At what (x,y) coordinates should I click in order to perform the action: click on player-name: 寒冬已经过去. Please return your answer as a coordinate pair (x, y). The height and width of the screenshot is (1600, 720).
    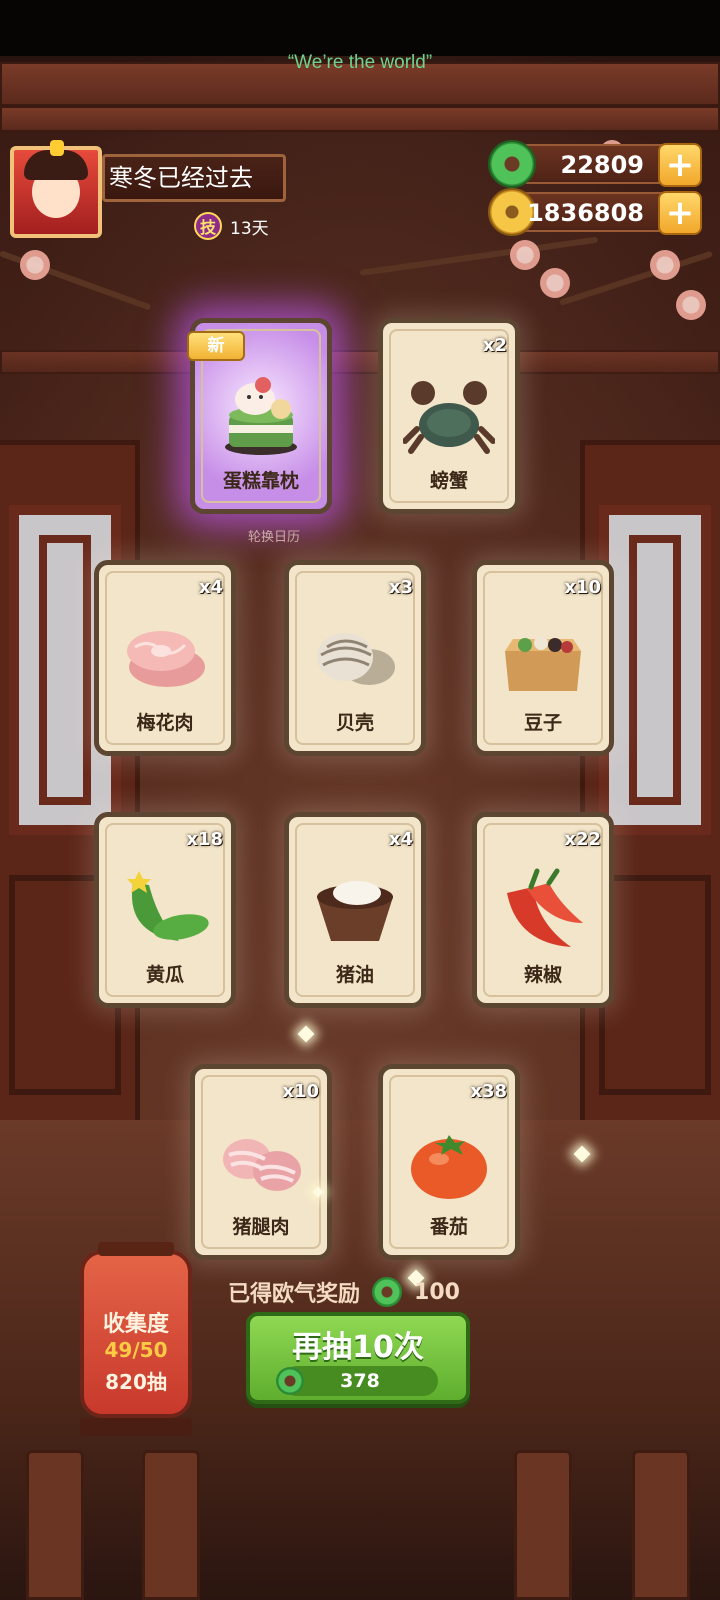
    Looking at the image, I should click on (194, 178).